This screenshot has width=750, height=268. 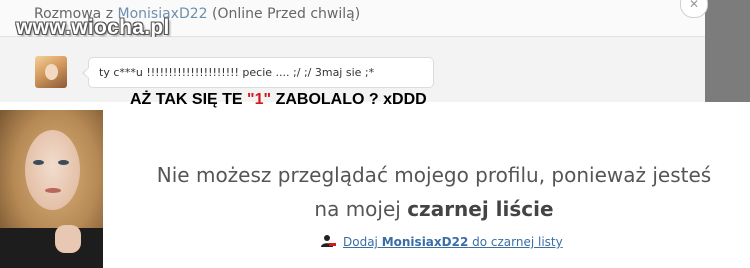 I want to click on link-suffix: do czarnej listy, so click(x=515, y=242).